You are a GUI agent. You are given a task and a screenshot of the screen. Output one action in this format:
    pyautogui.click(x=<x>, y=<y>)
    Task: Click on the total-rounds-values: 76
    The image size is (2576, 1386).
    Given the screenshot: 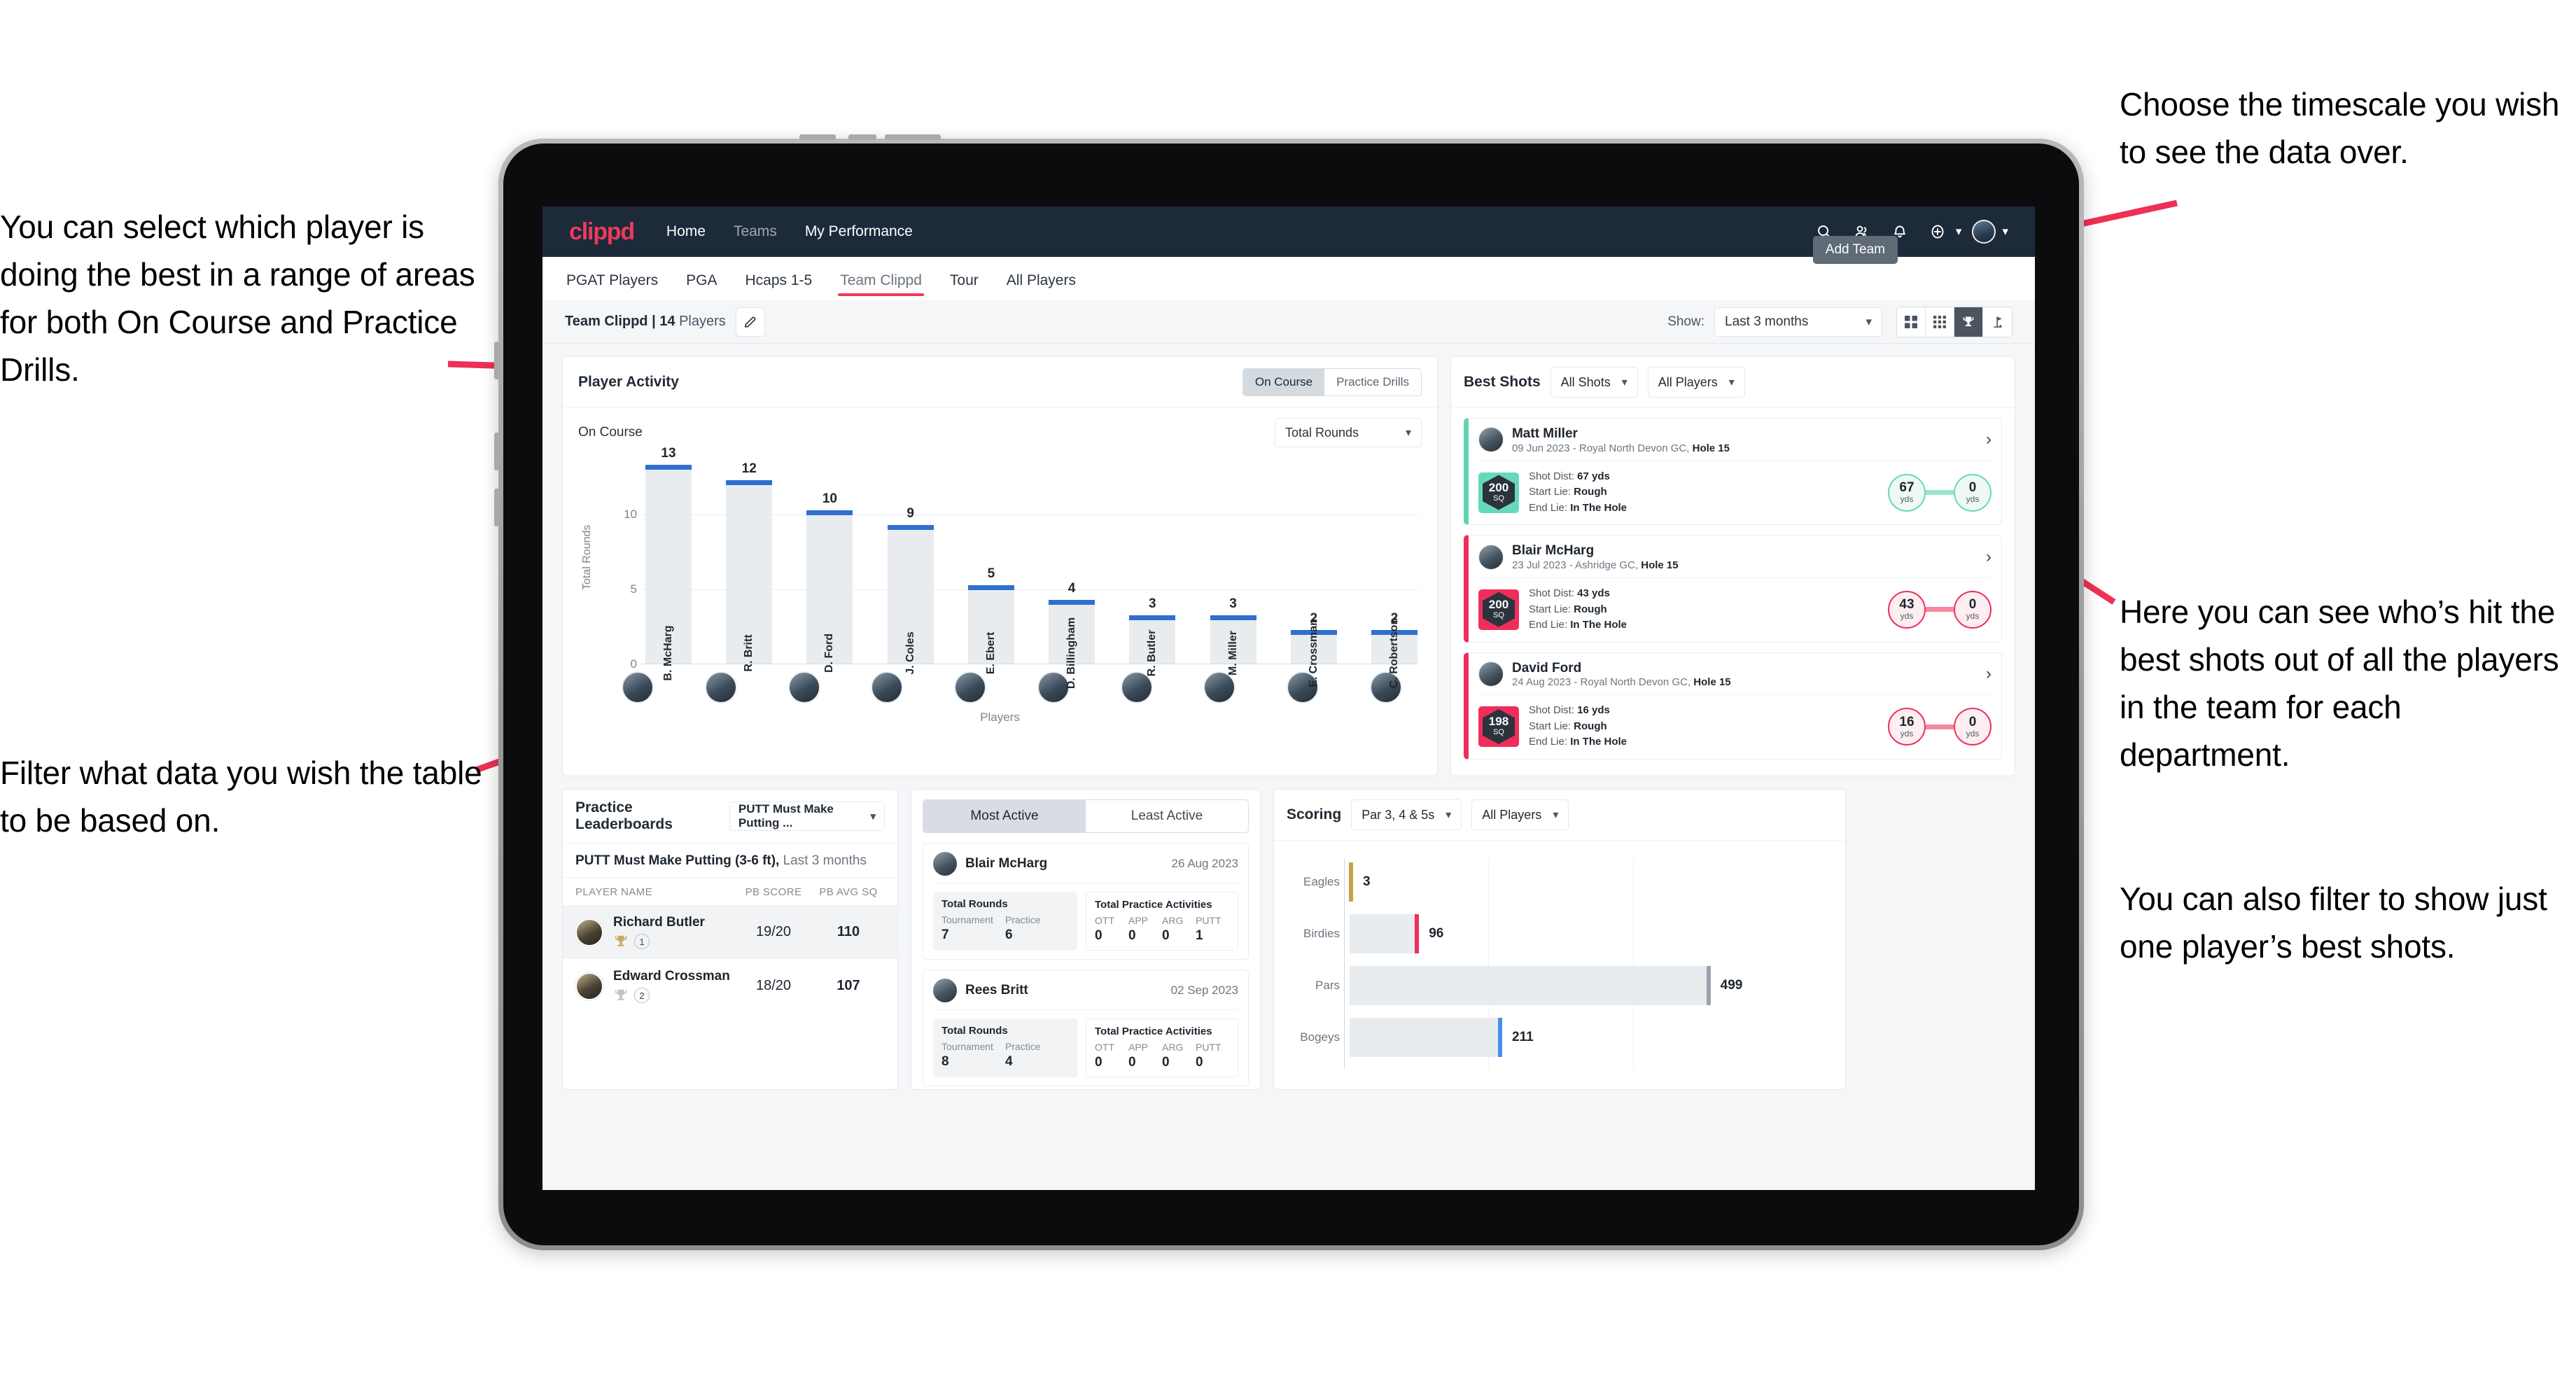 What is the action you would take?
    pyautogui.click(x=1005, y=934)
    